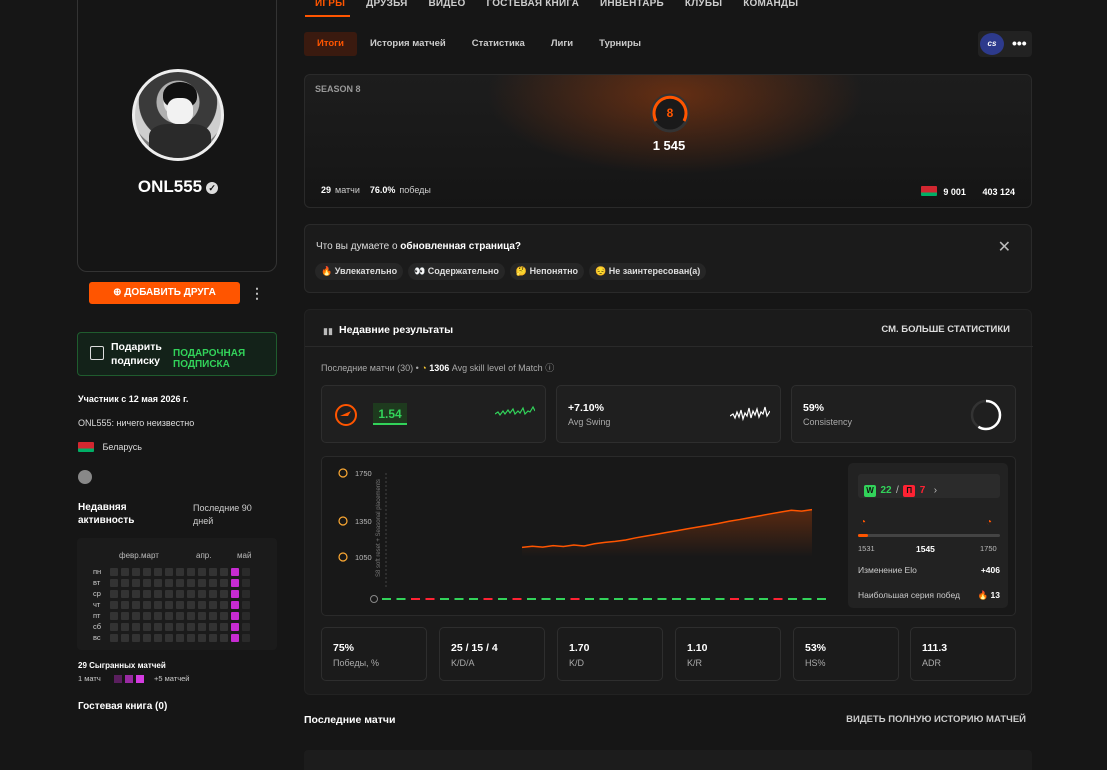 The height and width of the screenshot is (770, 1107). What do you see at coordinates (887, 570) in the screenshot?
I see `elo-change-label: Изменение Elo` at bounding box center [887, 570].